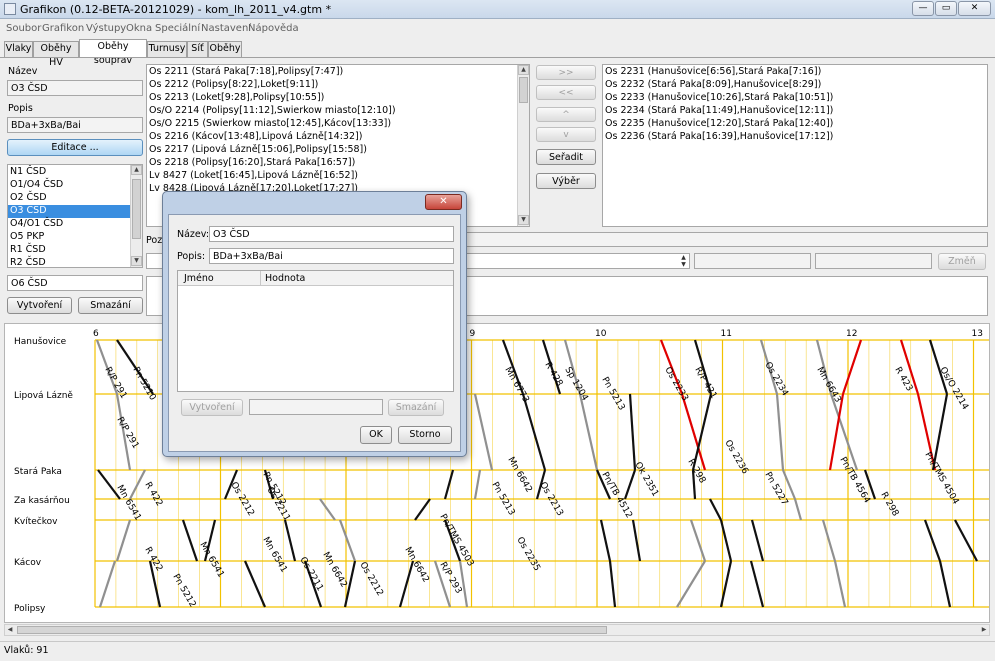 This screenshot has height=661, width=995. What do you see at coordinates (376, 435) in the screenshot?
I see `ok-button: OK` at bounding box center [376, 435].